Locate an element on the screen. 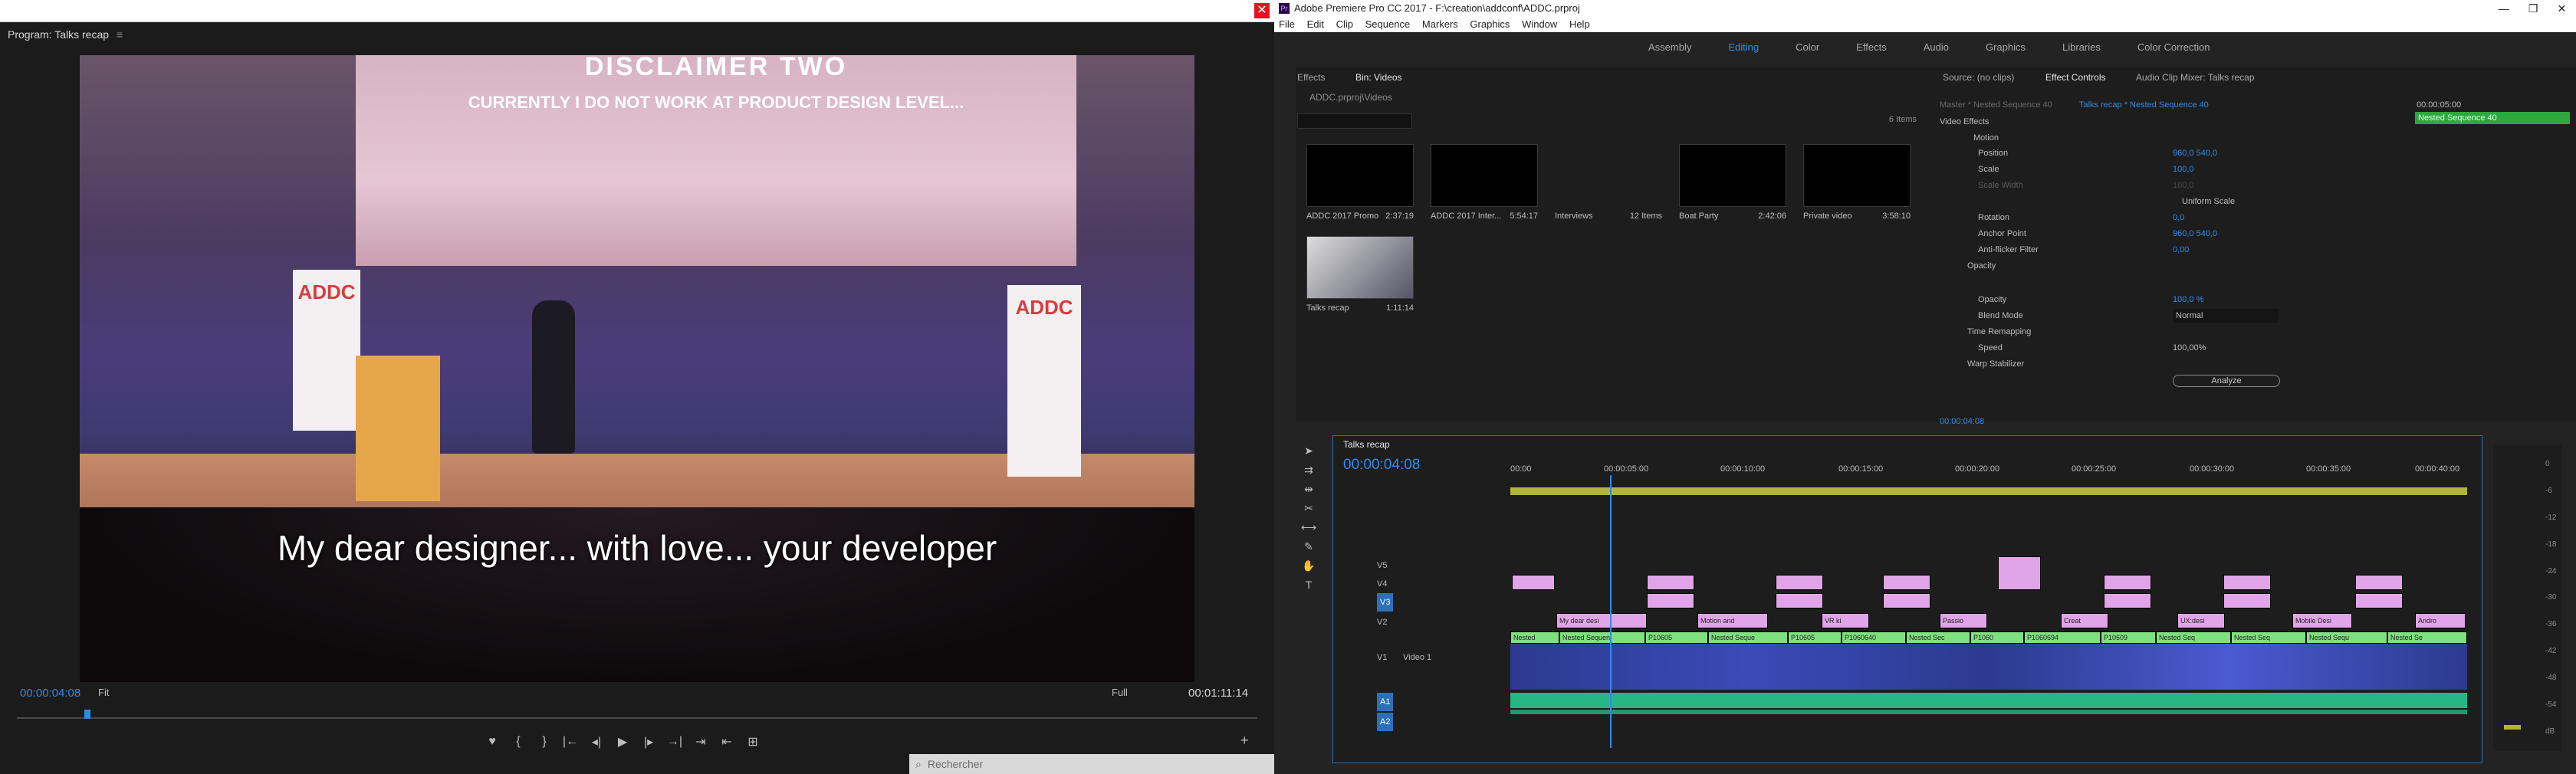 Image resolution: width=2576 pixels, height=774 pixels. bin-search-input is located at coordinates (1355, 121).